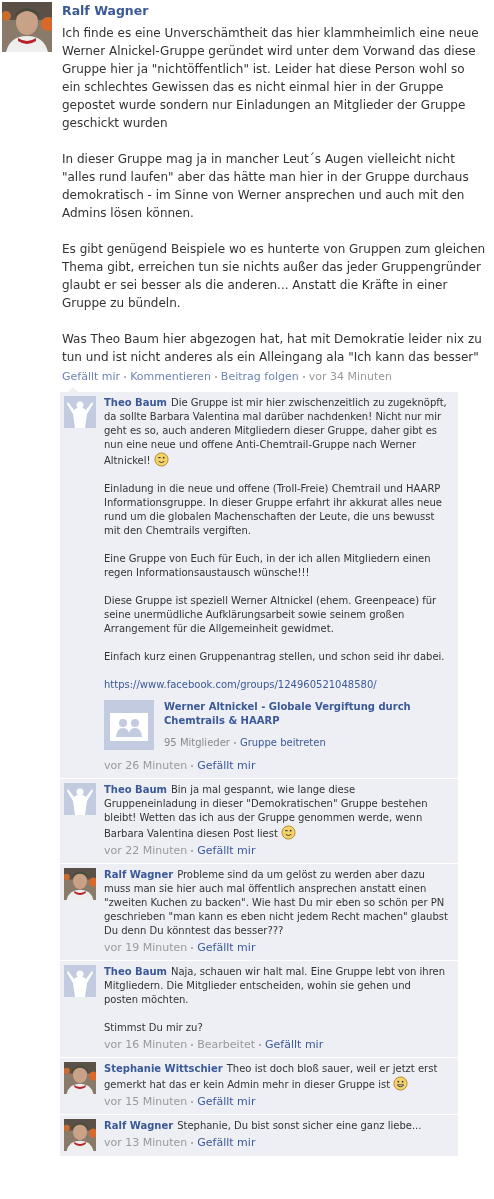  Describe the element at coordinates (275, 657) in the screenshot. I see `comment-text: Einfach kurz einen Gruppenantrag stellen, und schon seid ihr dabei.` at that location.